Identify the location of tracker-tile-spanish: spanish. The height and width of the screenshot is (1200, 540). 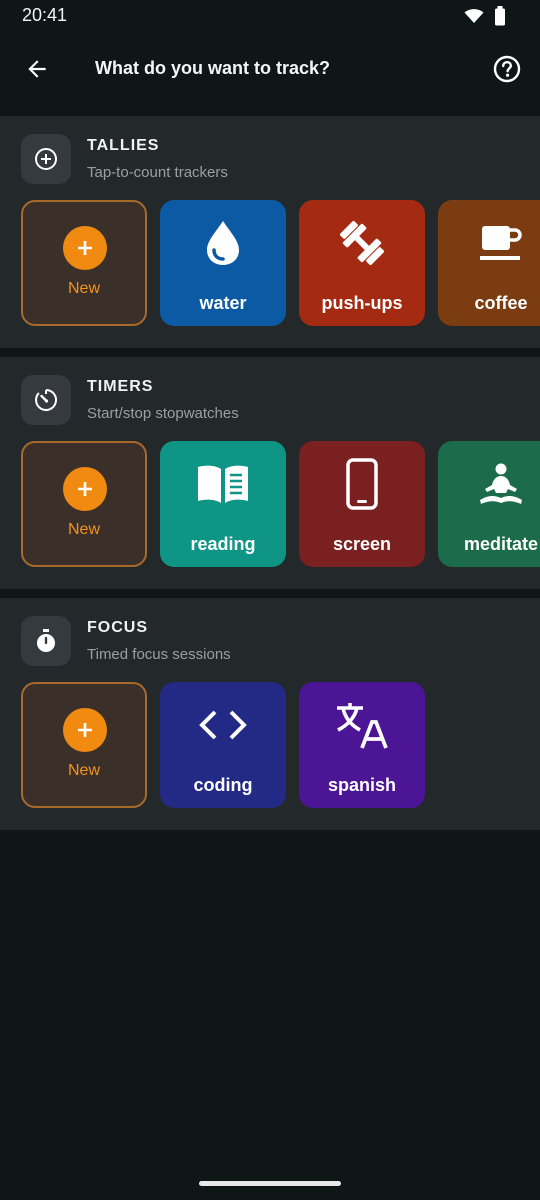
(362, 745).